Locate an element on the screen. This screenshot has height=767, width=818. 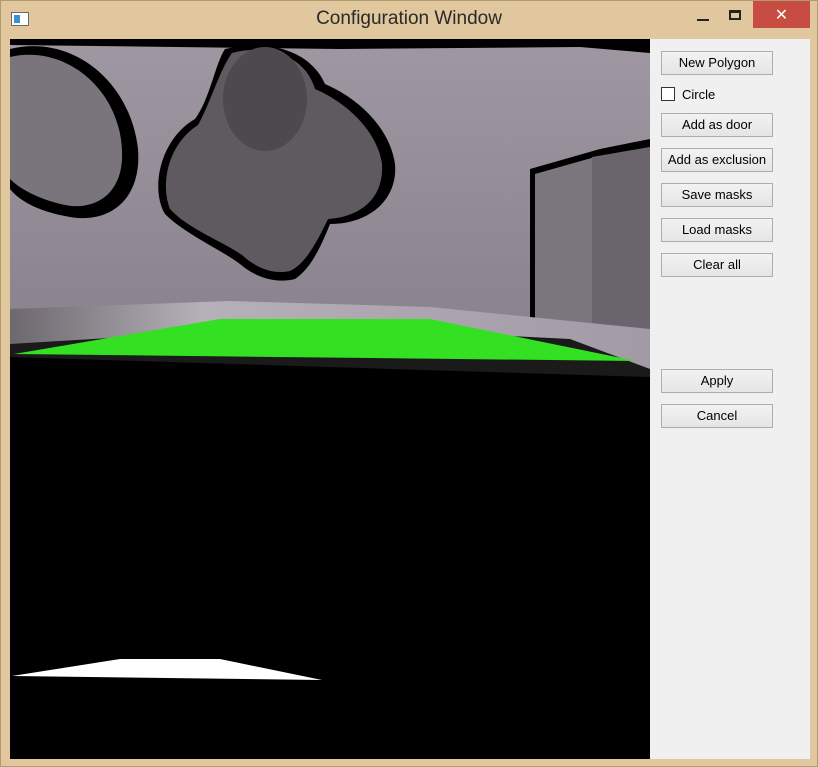
close-button: ✕ is located at coordinates (781, 14).